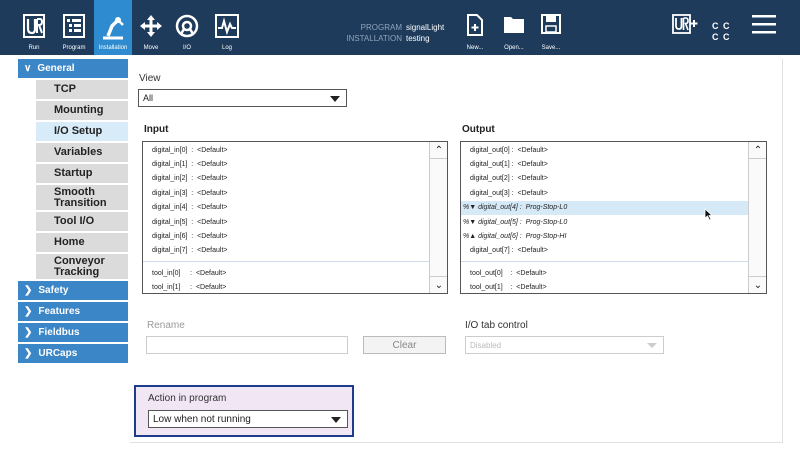 The image size is (800, 451). Describe the element at coordinates (404, 345) in the screenshot. I see `clear-button: Clear` at that location.